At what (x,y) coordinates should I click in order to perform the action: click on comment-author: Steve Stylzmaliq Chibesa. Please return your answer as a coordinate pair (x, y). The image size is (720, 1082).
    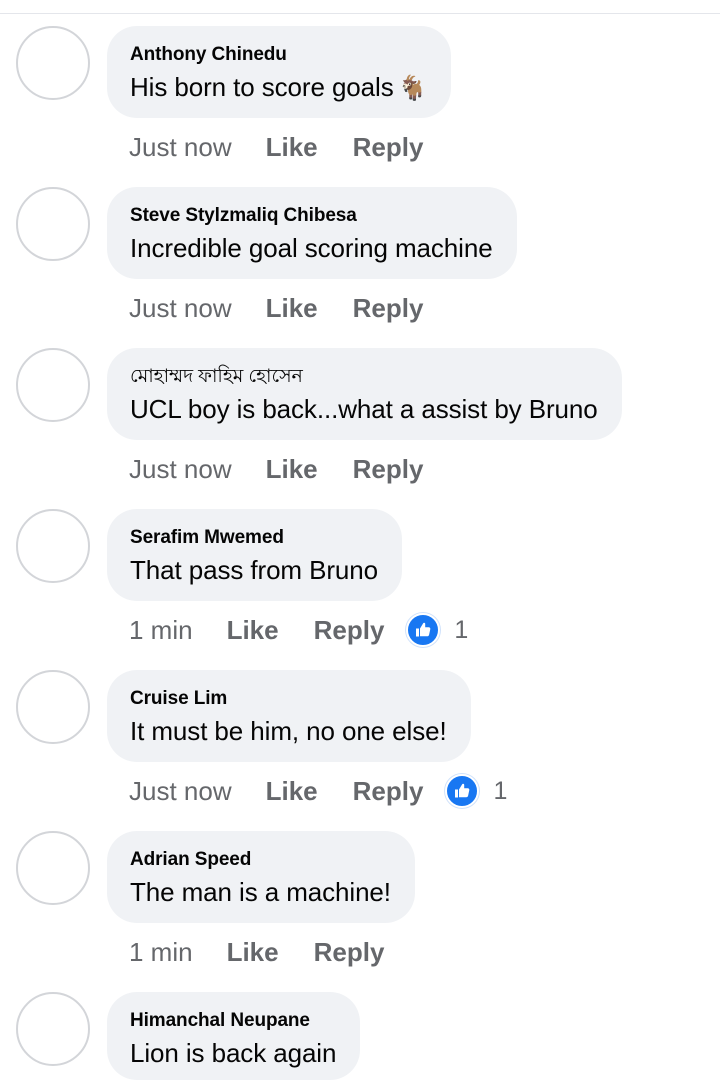
    Looking at the image, I should click on (311, 216).